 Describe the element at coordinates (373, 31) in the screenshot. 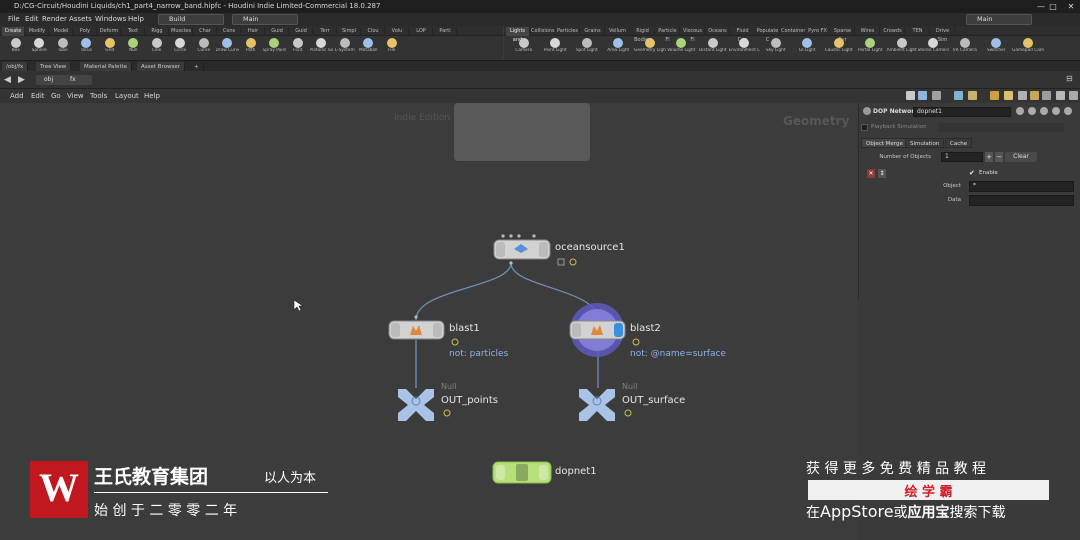

I see `shelf-tab-left-15: Clou` at that location.